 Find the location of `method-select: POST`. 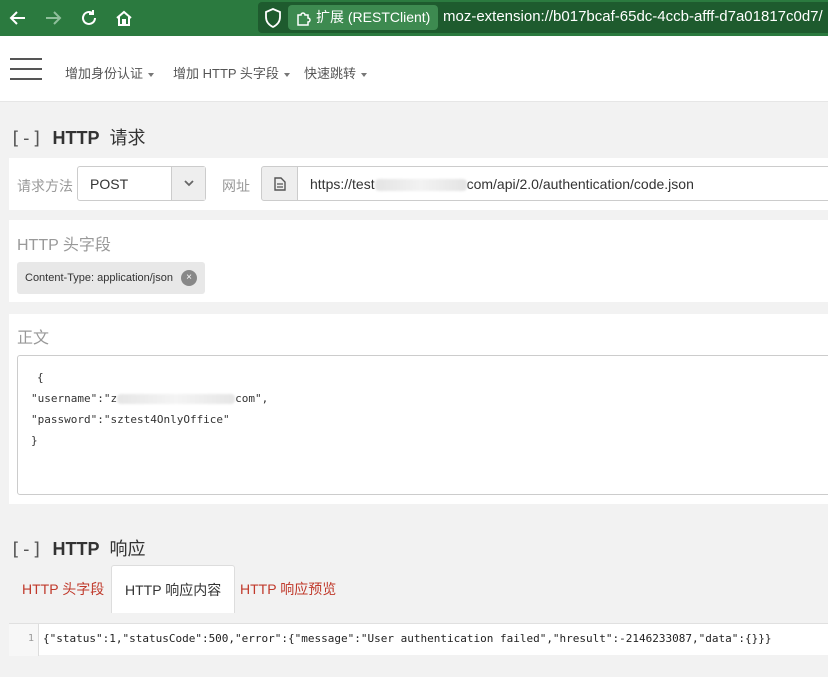

method-select: POST is located at coordinates (141, 183).